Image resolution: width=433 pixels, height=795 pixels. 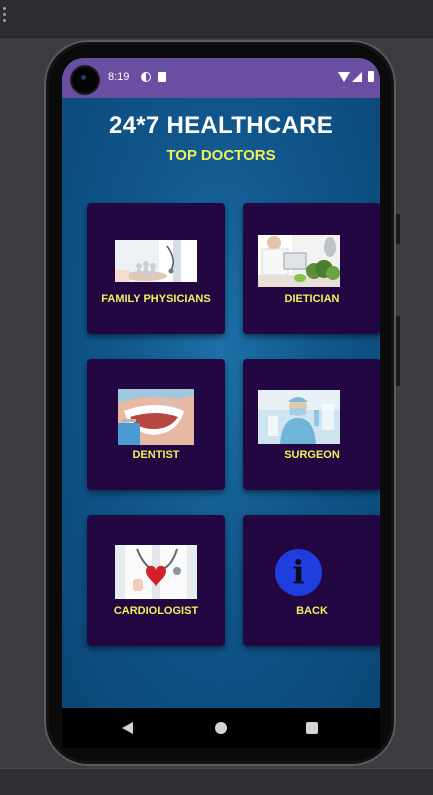 What do you see at coordinates (85, 80) in the screenshot?
I see `front-camera` at bounding box center [85, 80].